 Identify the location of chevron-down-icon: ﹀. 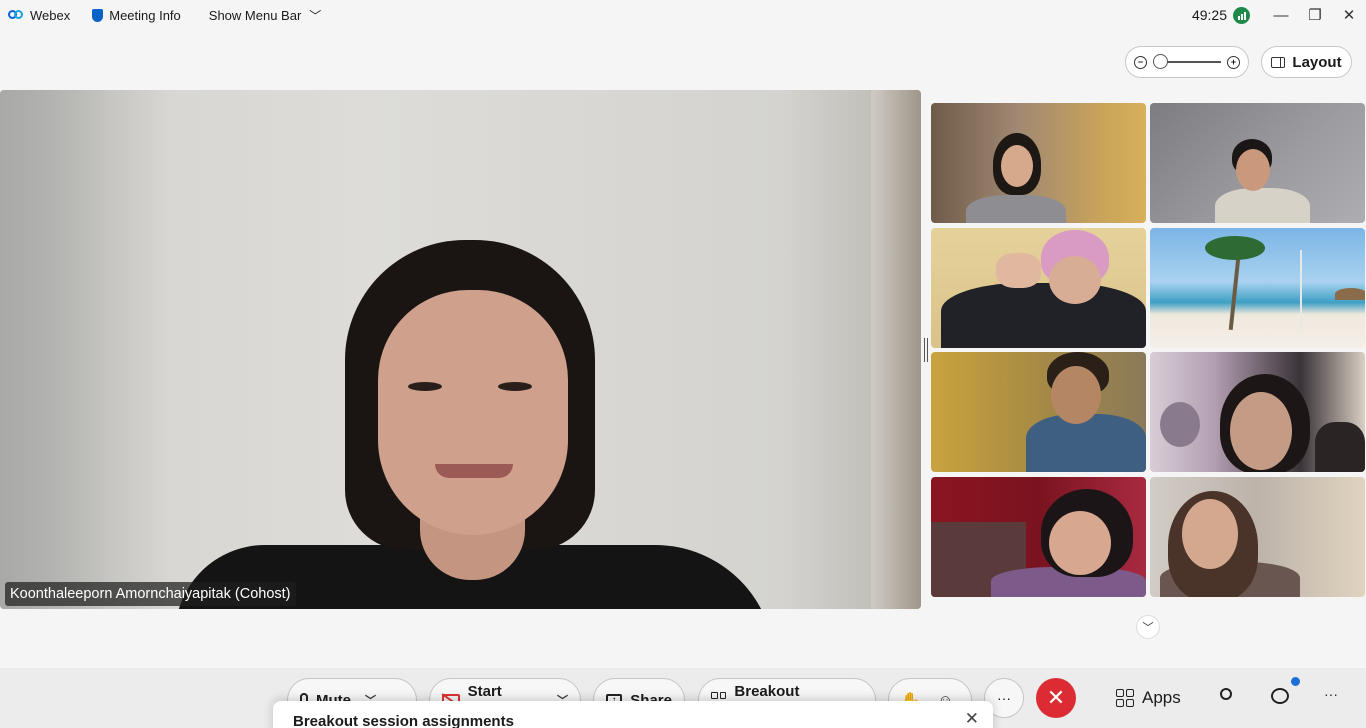
(315, 15).